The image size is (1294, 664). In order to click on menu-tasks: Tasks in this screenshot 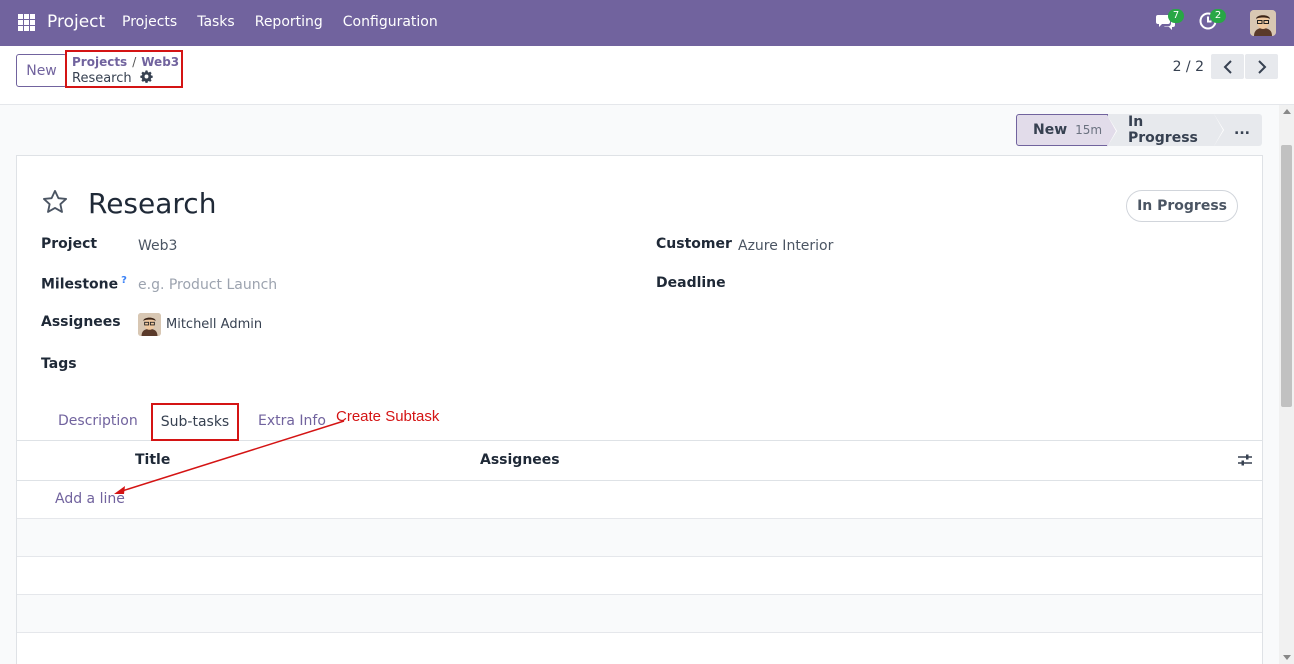, I will do `click(216, 22)`.